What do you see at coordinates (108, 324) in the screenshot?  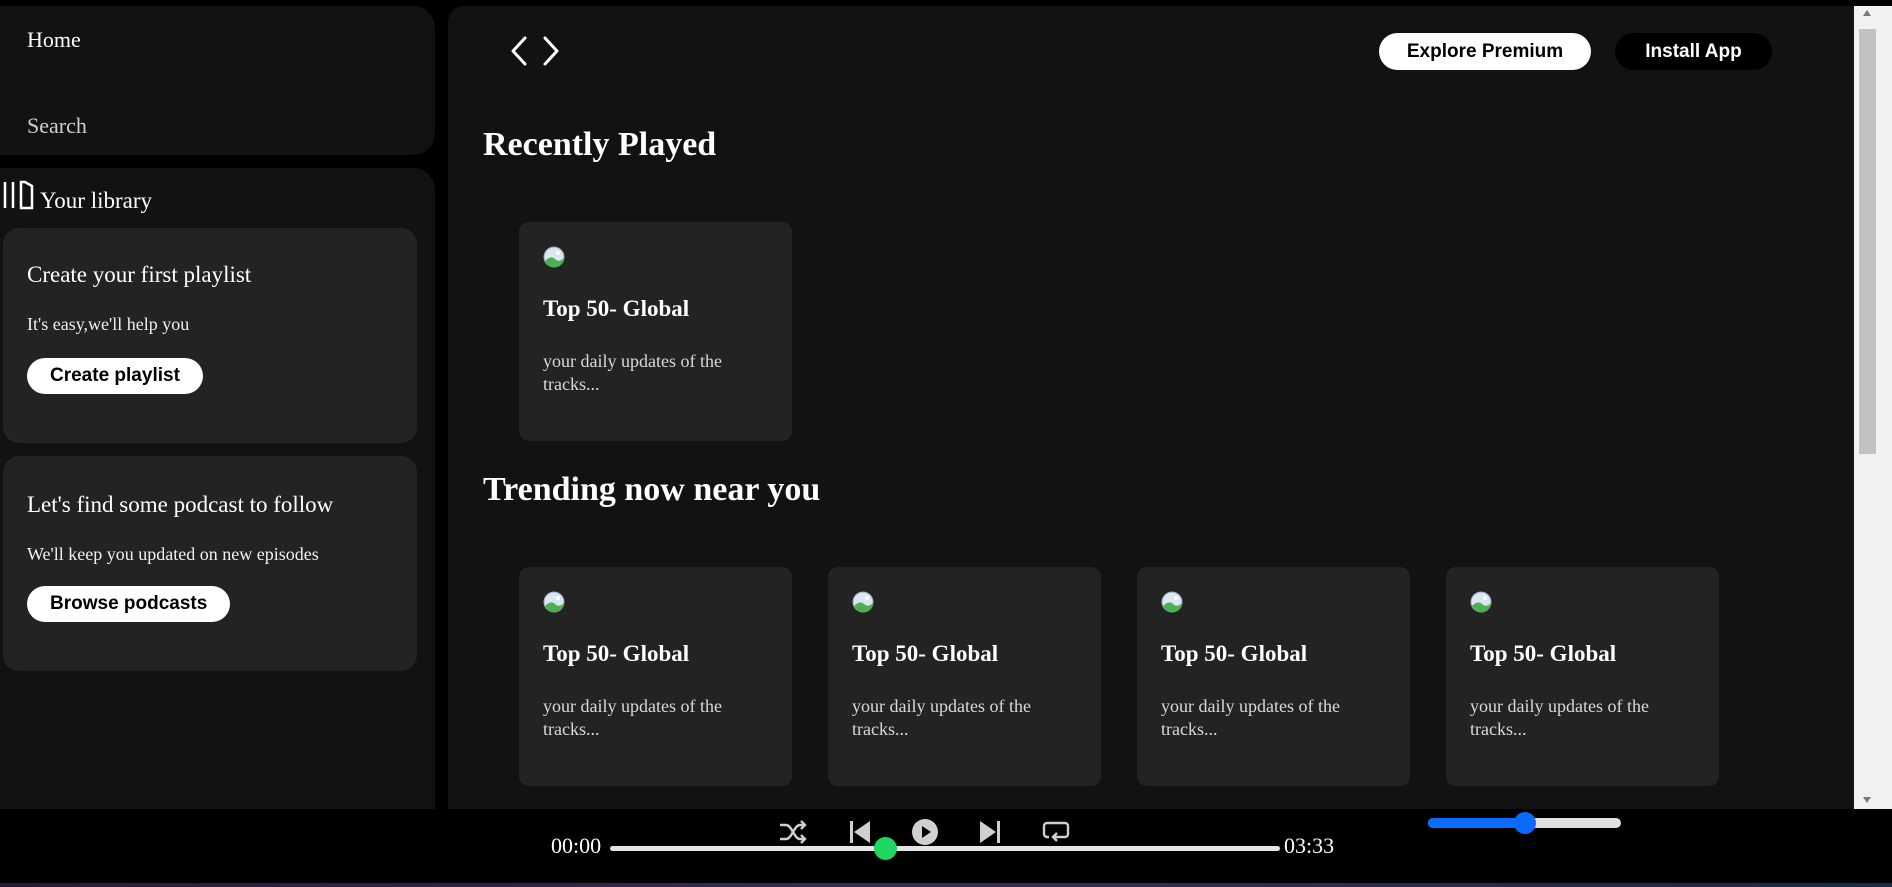 I see `card-text: It's easy,we'll help you` at bounding box center [108, 324].